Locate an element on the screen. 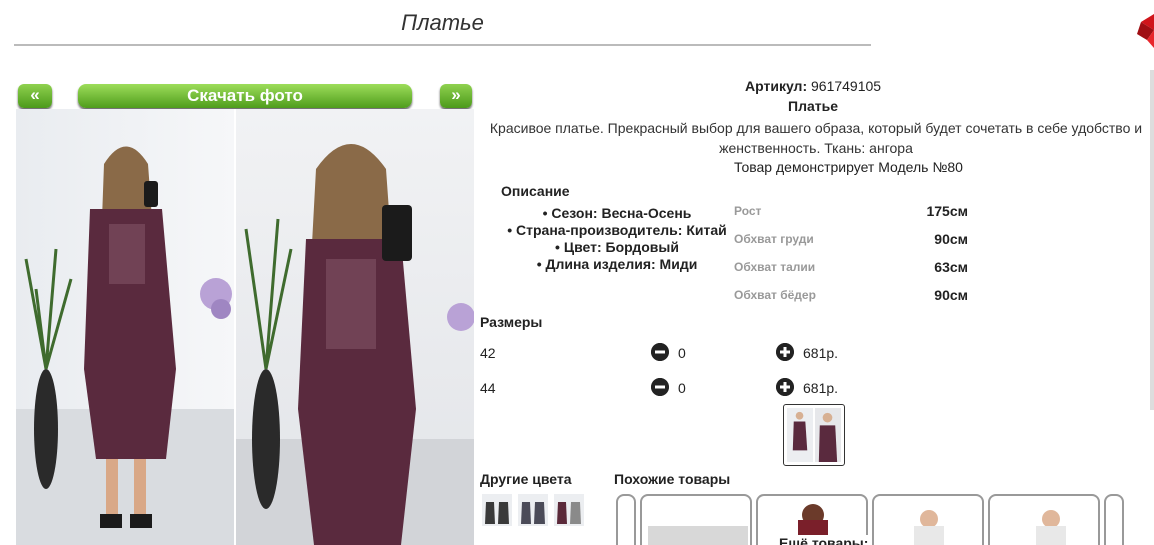 The image size is (1154, 545). more-products-label: Ещё товары: is located at coordinates (824, 540).